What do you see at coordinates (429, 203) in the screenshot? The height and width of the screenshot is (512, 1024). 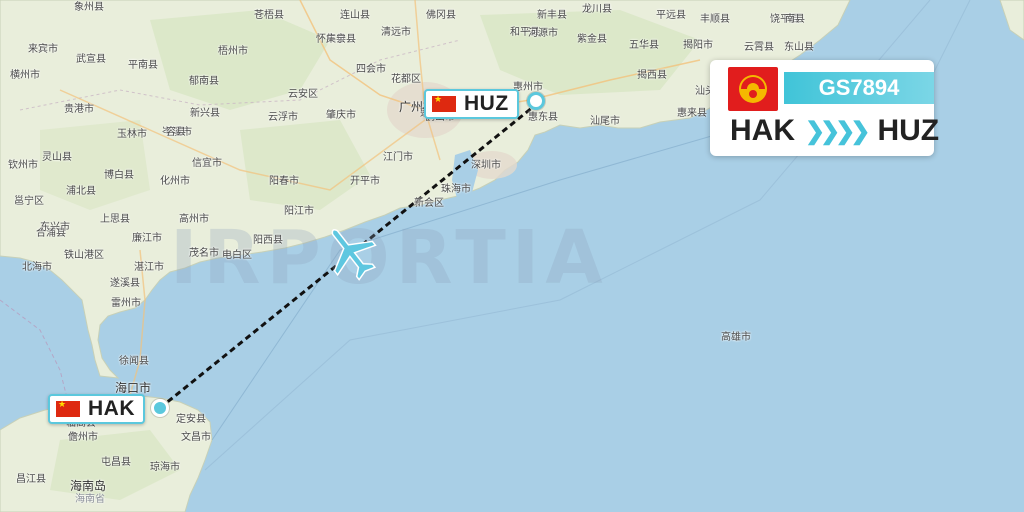 I see `place-label: 新会区` at bounding box center [429, 203].